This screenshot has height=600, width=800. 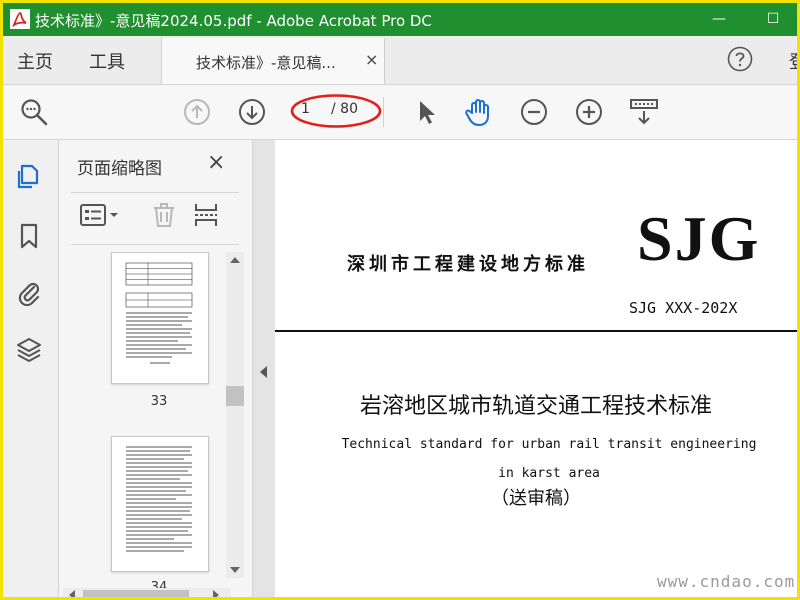 What do you see at coordinates (793, 61) in the screenshot?
I see `sign-in-label: 登` at bounding box center [793, 61].